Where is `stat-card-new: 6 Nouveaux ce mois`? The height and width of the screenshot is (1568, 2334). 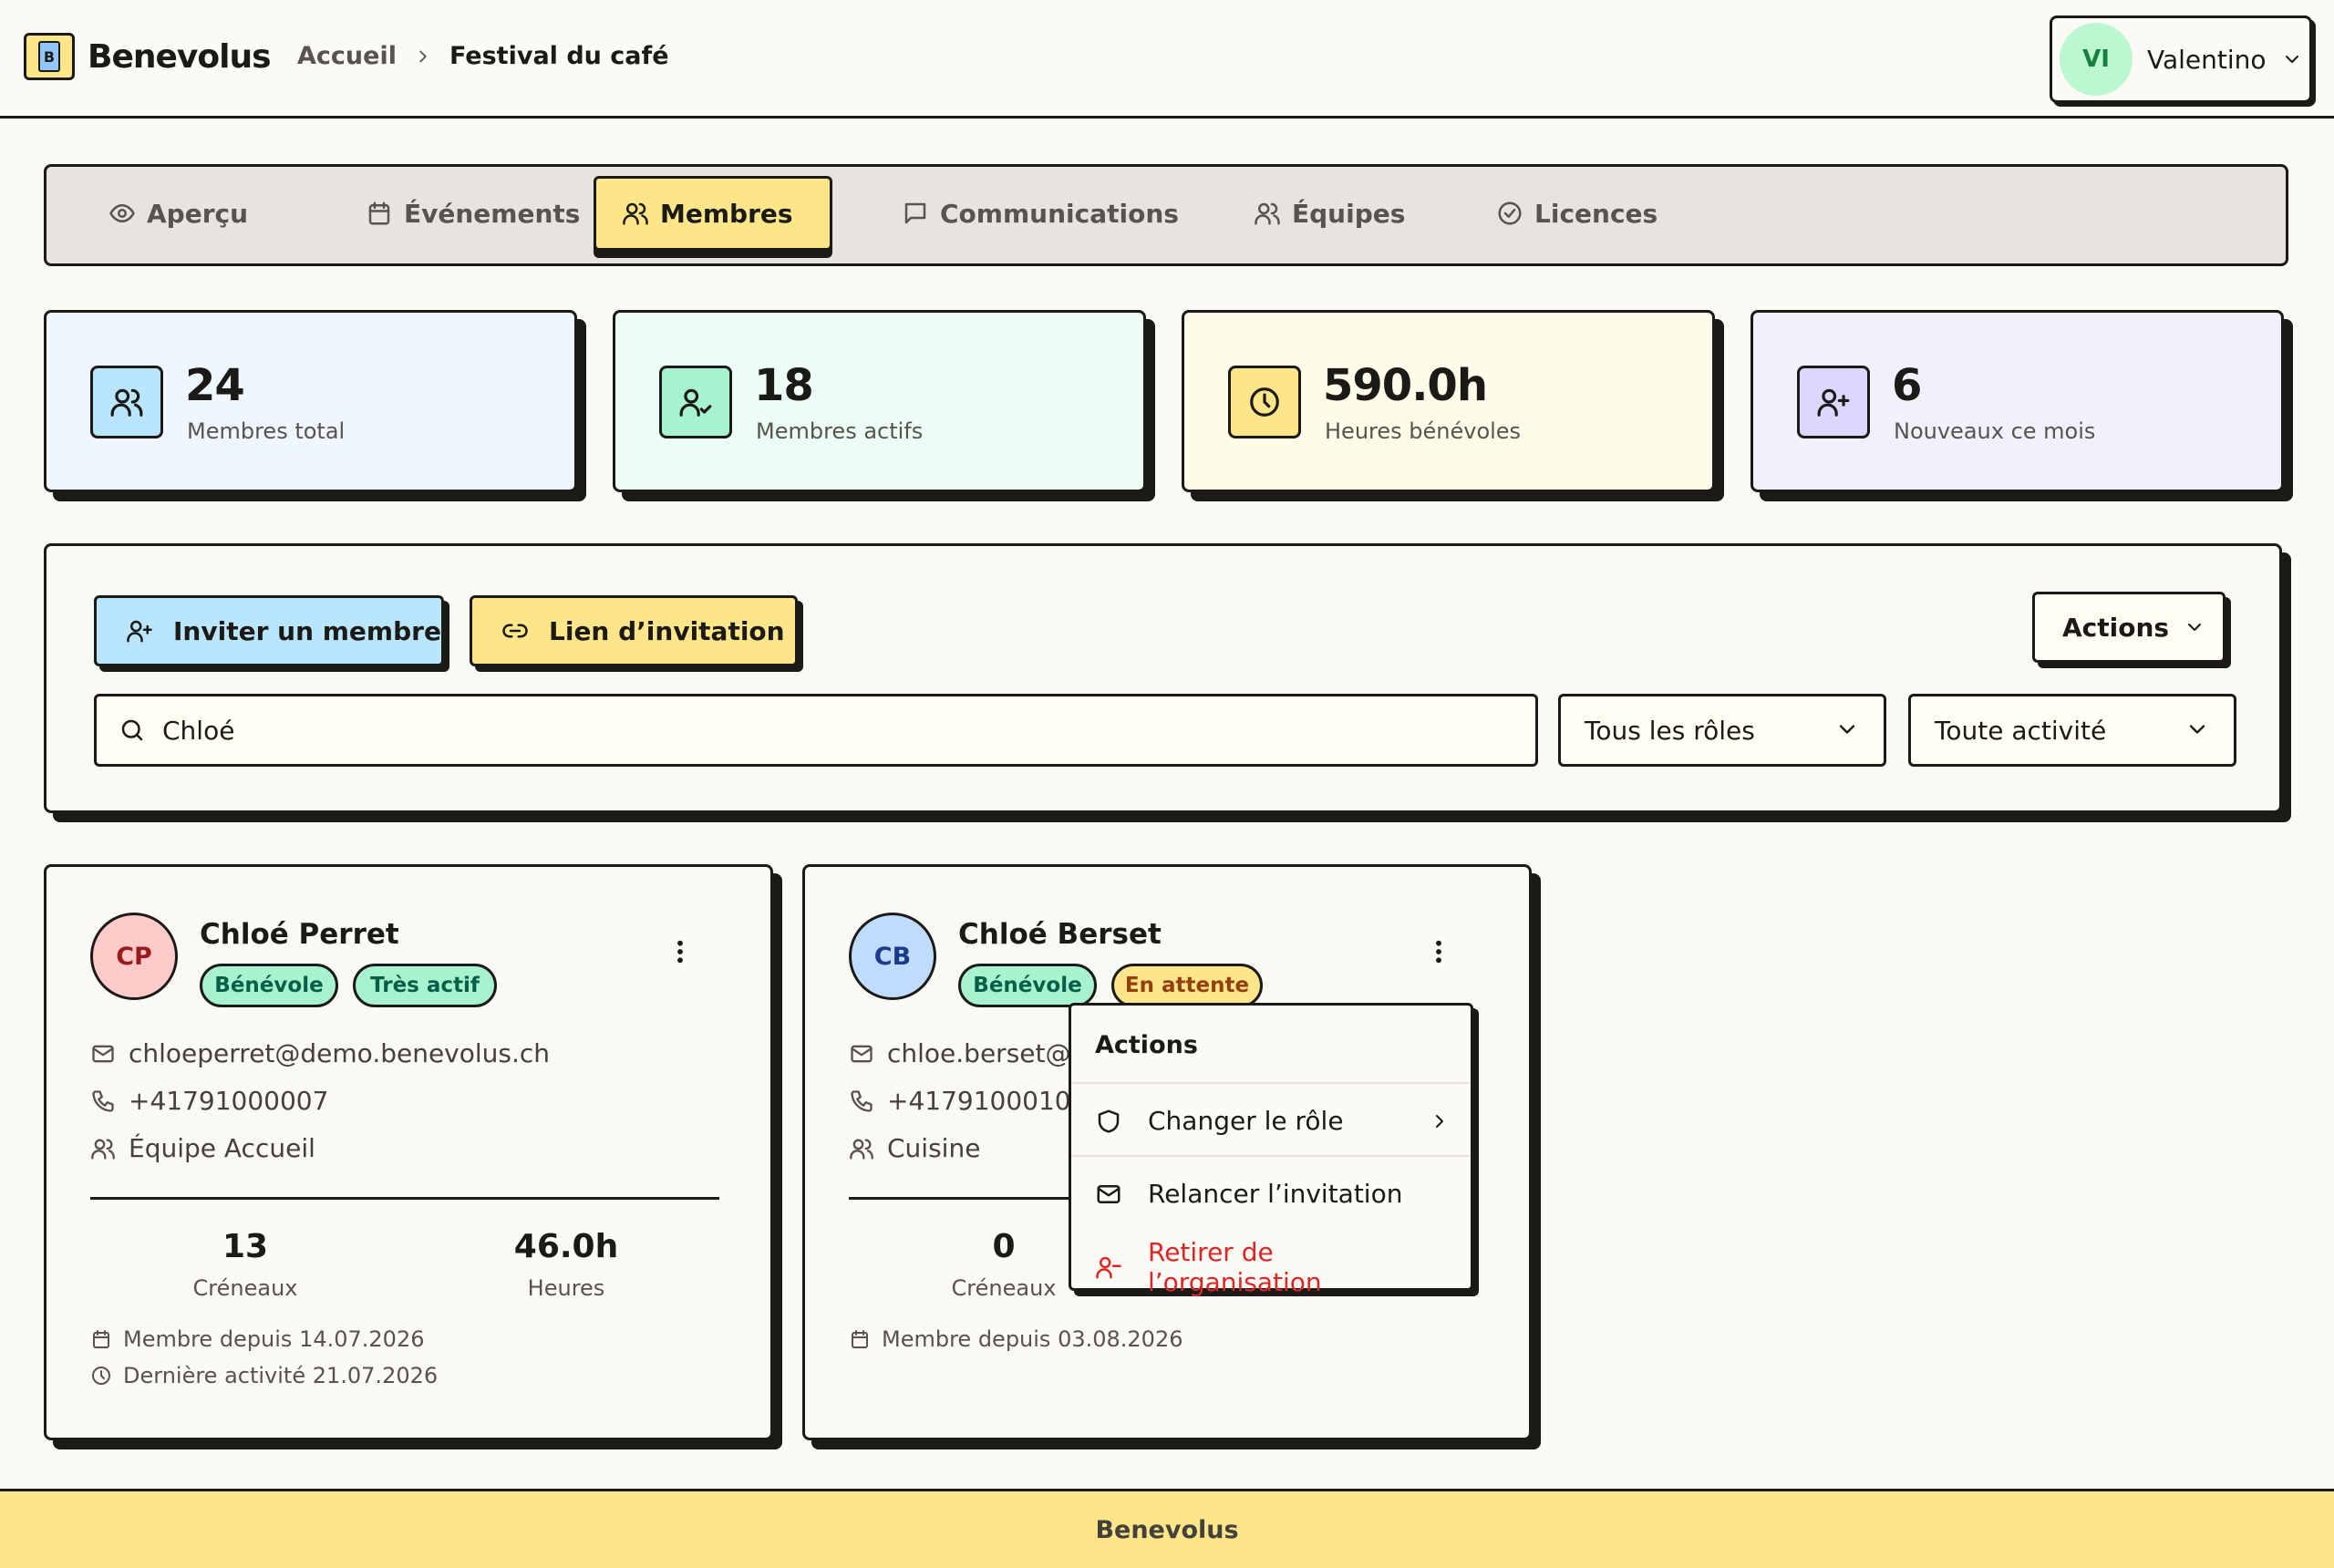 stat-card-new: 6 Nouveaux ce mois is located at coordinates (2017, 401).